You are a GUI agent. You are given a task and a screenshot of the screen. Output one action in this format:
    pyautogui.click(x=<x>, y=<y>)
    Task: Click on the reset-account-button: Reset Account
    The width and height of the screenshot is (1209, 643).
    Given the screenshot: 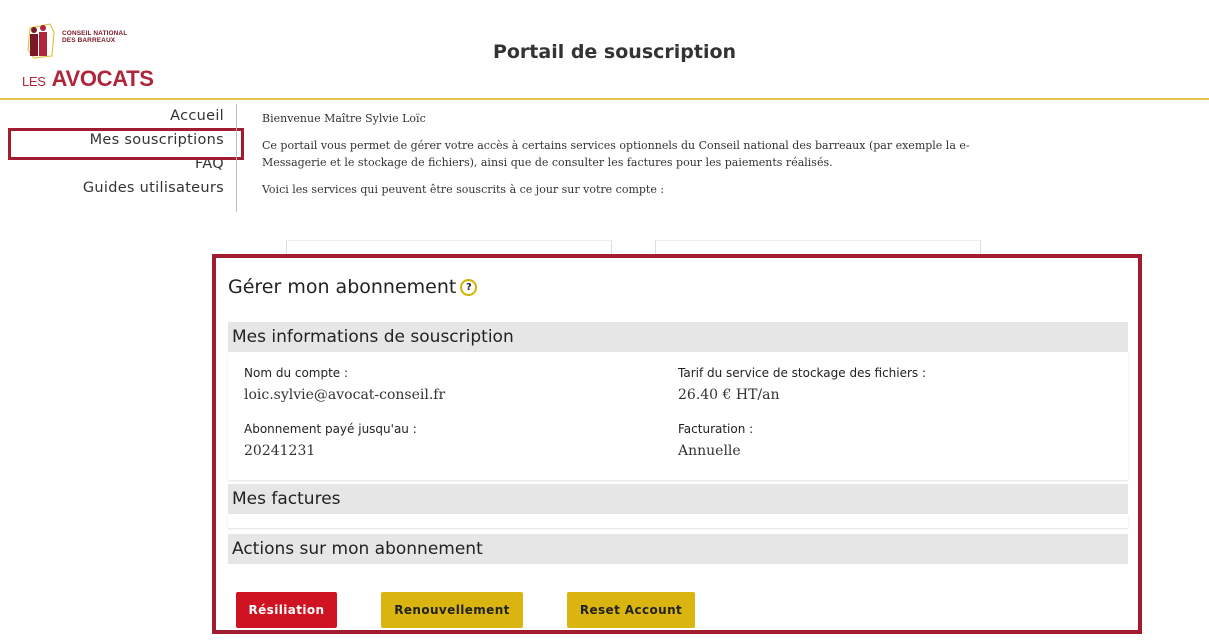 What is the action you would take?
    pyautogui.click(x=631, y=610)
    